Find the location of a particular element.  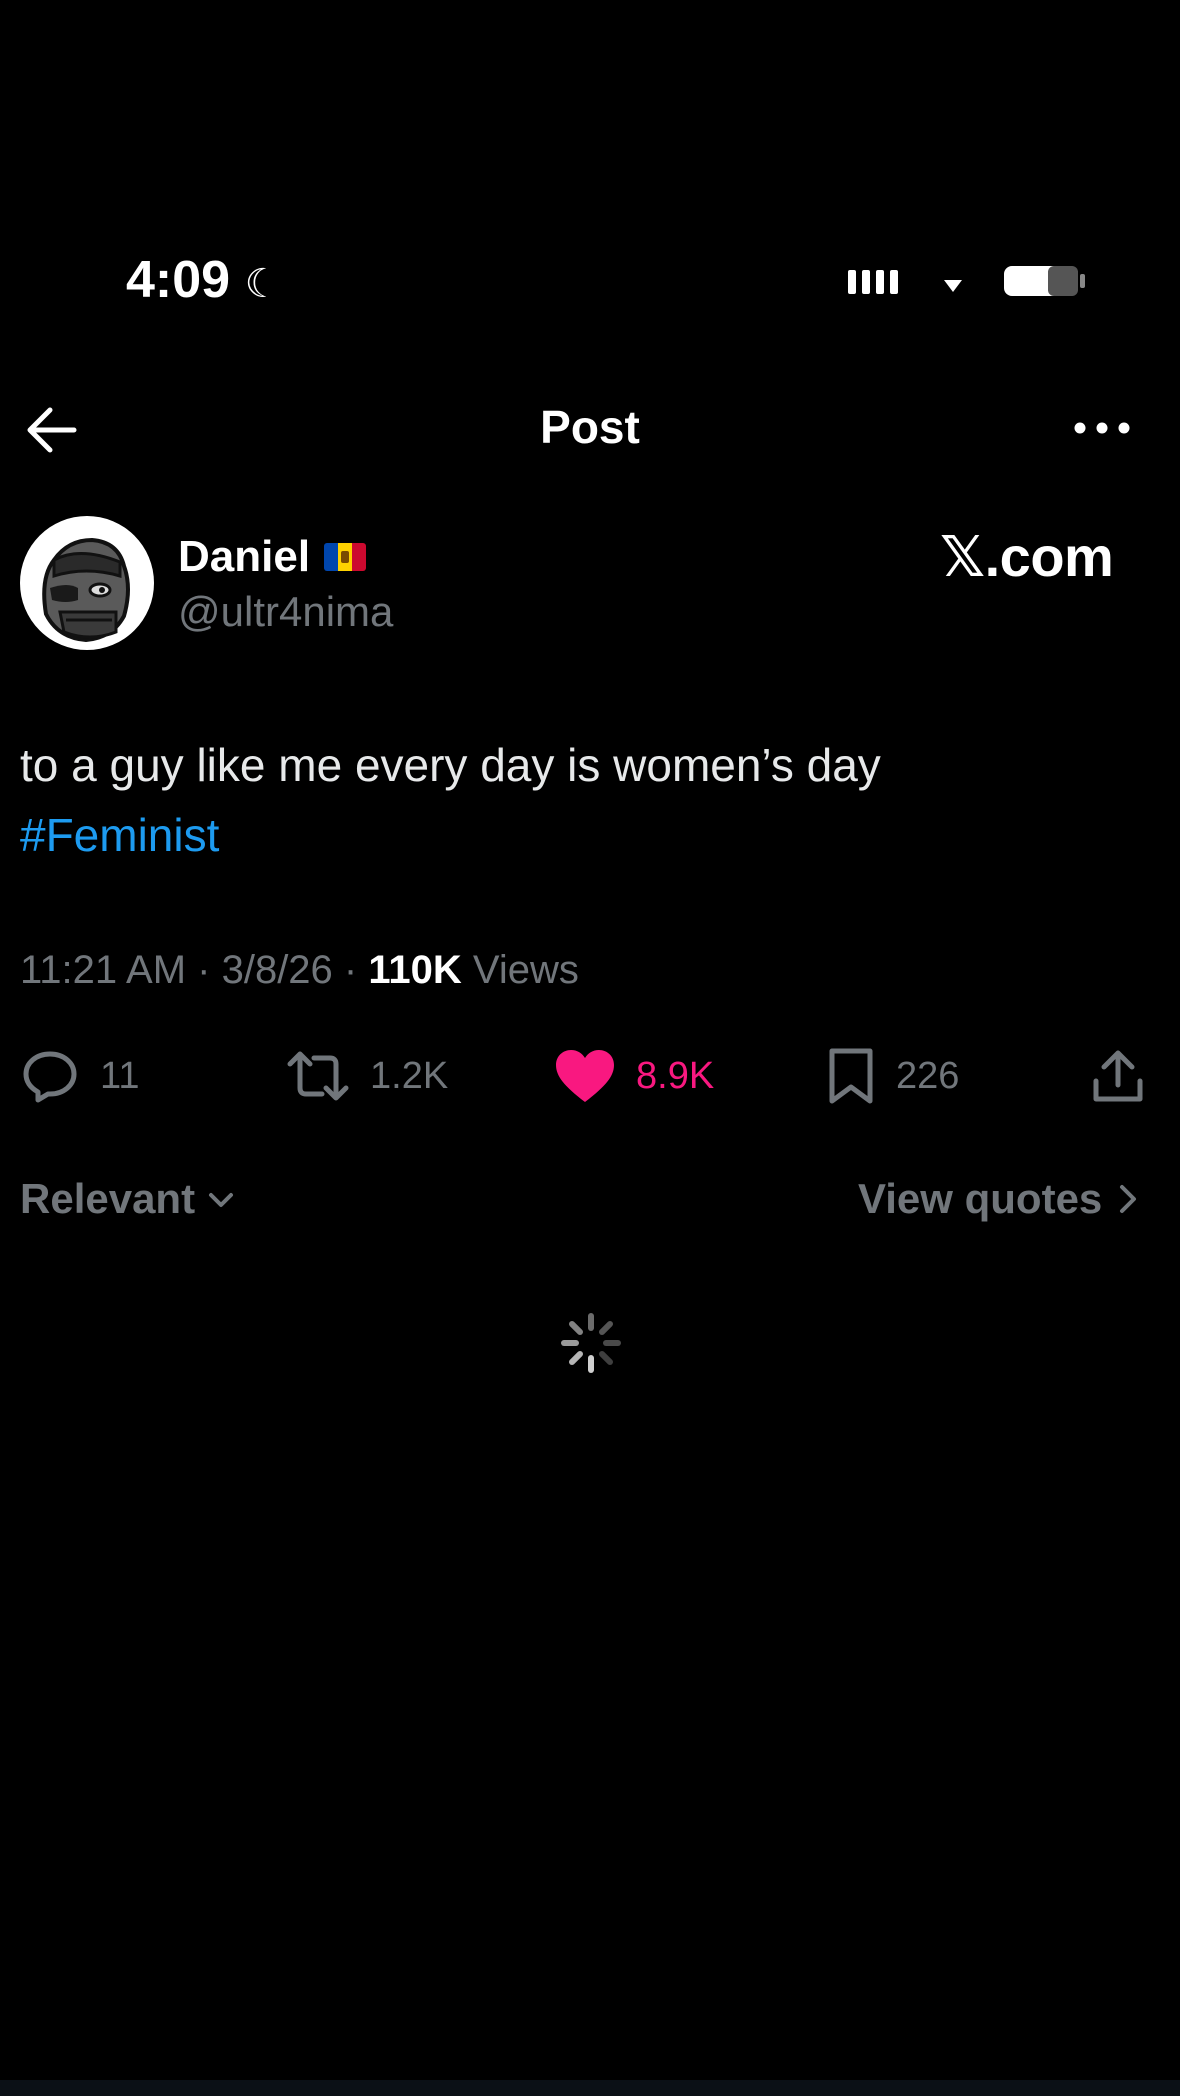

more-icon is located at coordinates (1102, 428).